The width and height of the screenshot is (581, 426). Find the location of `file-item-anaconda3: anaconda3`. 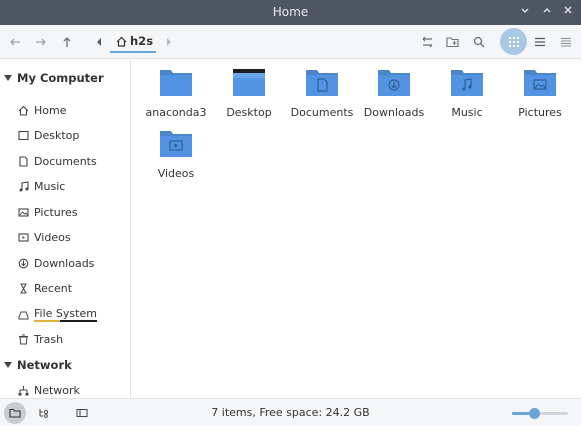

file-item-anaconda3: anaconda3 is located at coordinates (176, 93).